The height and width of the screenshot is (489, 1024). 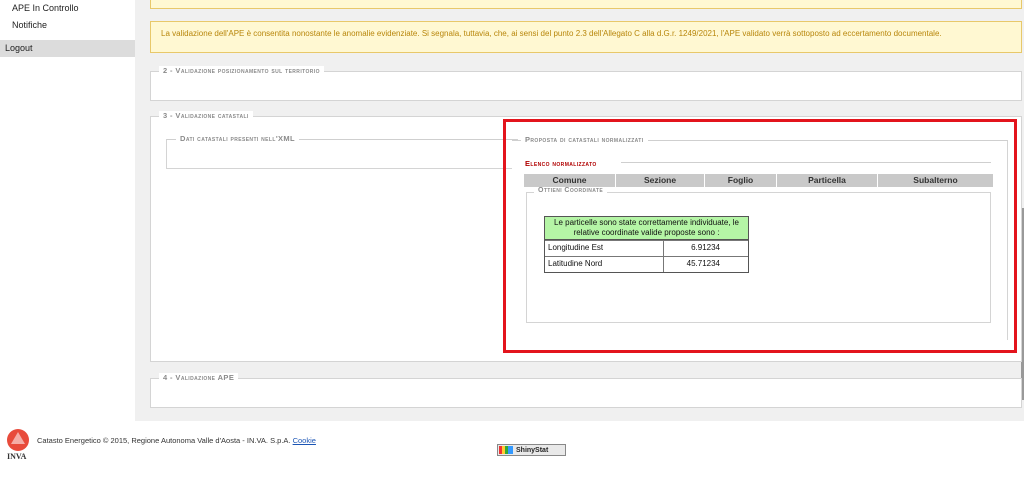 I want to click on previous-alert-box, so click(x=586, y=4).